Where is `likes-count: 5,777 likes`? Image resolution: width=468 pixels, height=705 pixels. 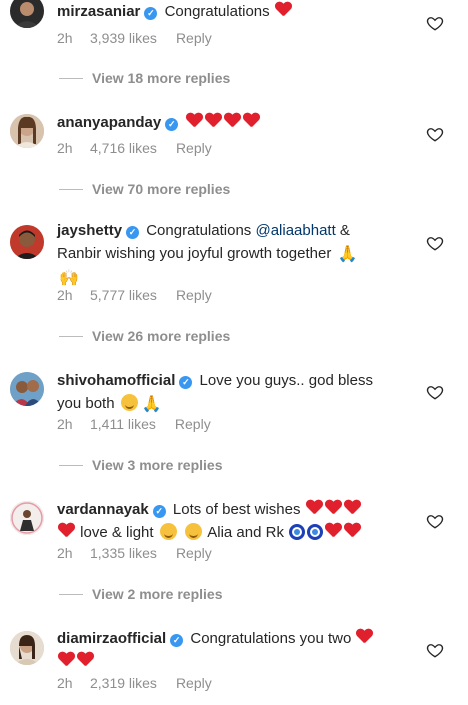 likes-count: 5,777 likes is located at coordinates (123, 295).